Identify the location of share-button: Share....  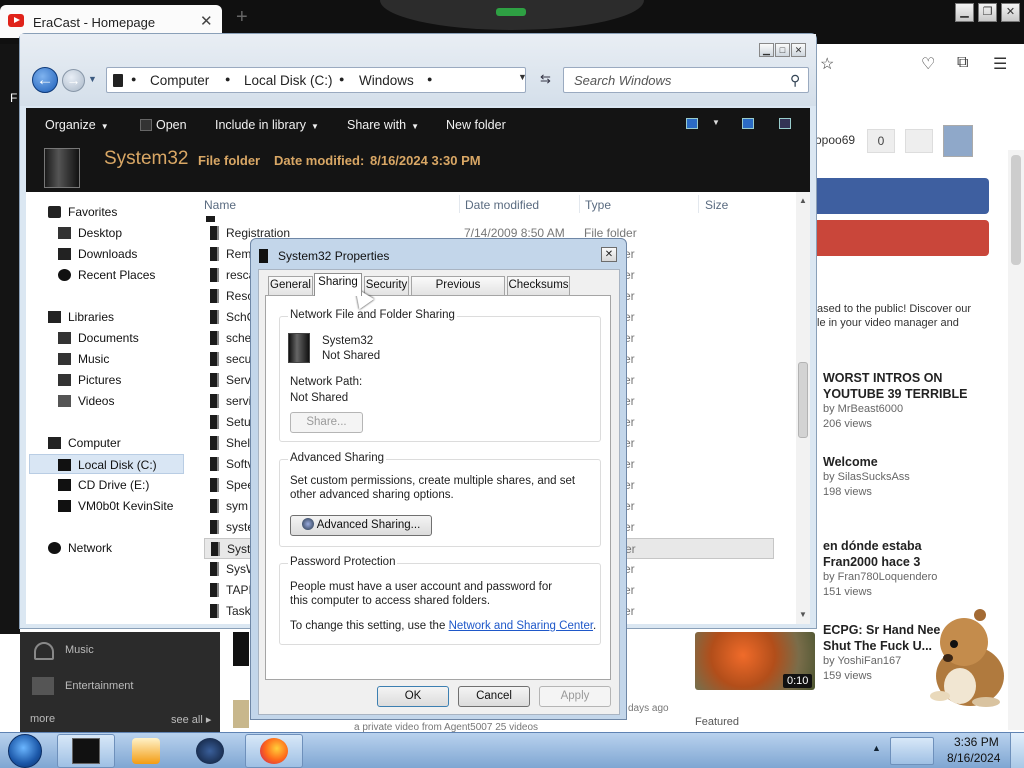
(326, 422).